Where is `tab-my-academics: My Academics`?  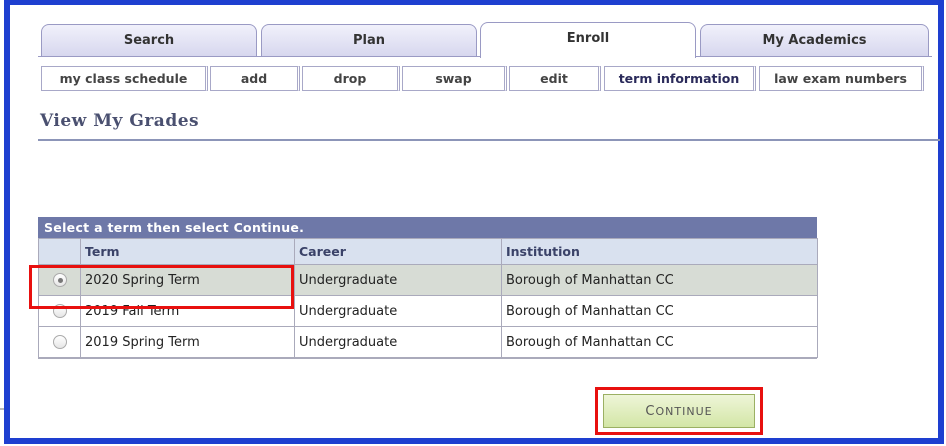
tab-my-academics: My Academics is located at coordinates (814, 40).